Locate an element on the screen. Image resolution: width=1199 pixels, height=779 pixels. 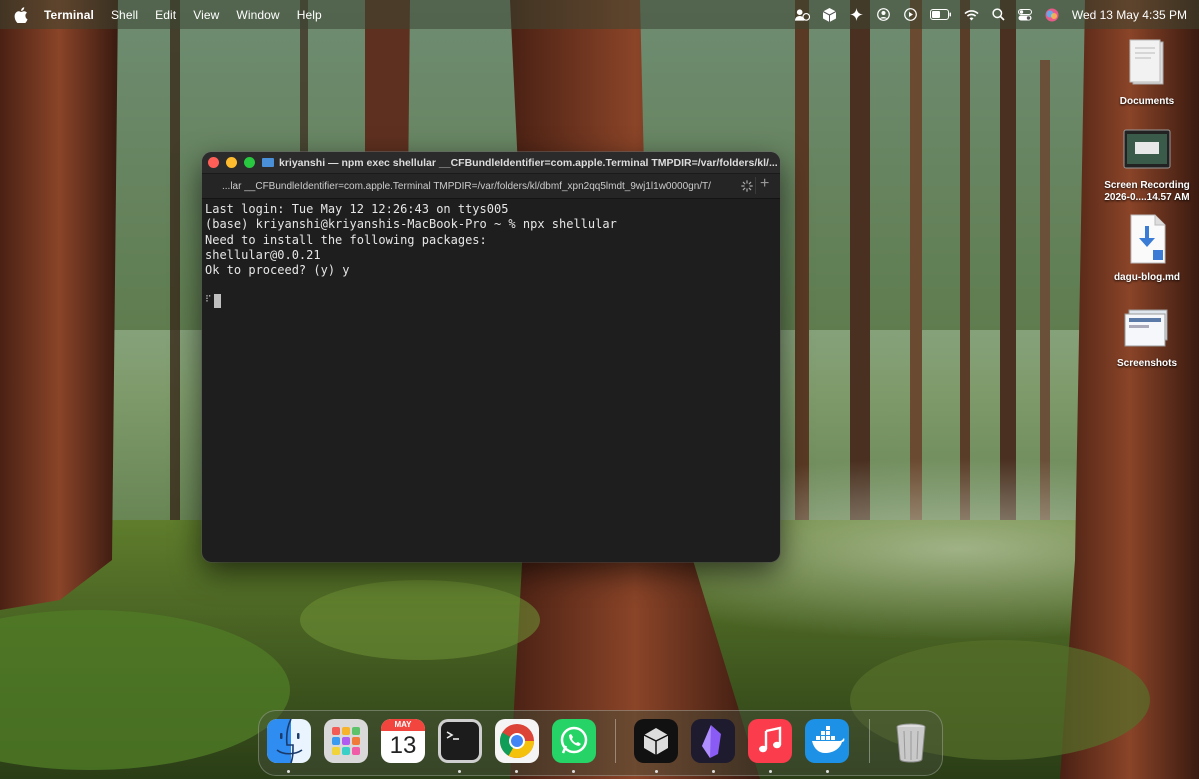
dock-obsidian is located at coordinates (713, 741).